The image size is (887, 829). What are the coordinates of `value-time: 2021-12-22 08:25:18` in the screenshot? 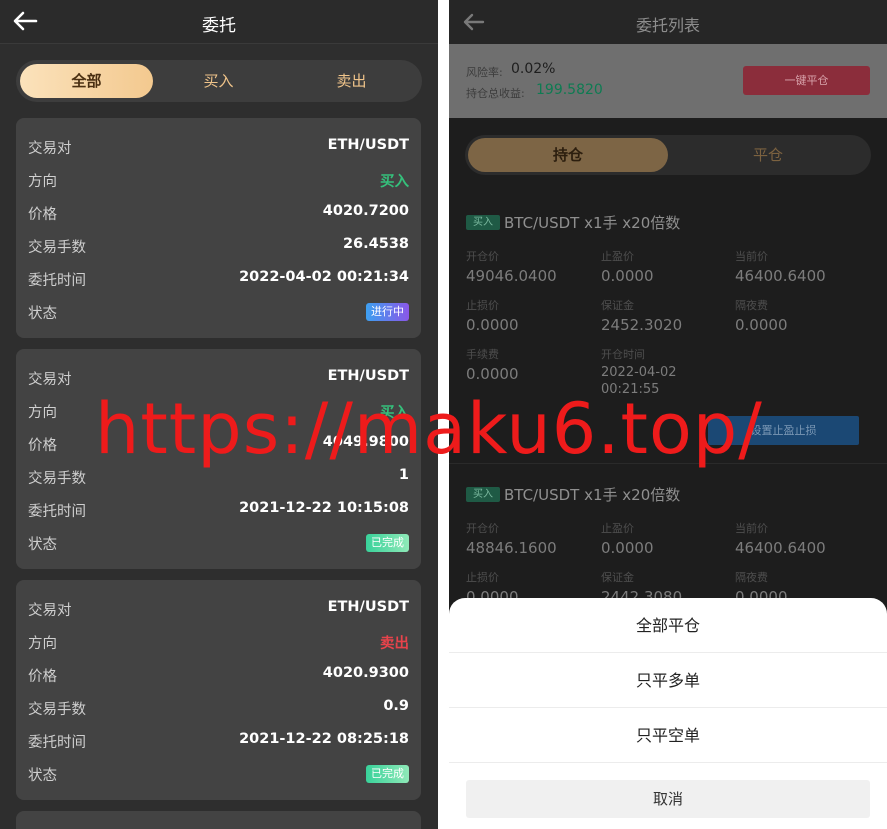 It's located at (324, 739).